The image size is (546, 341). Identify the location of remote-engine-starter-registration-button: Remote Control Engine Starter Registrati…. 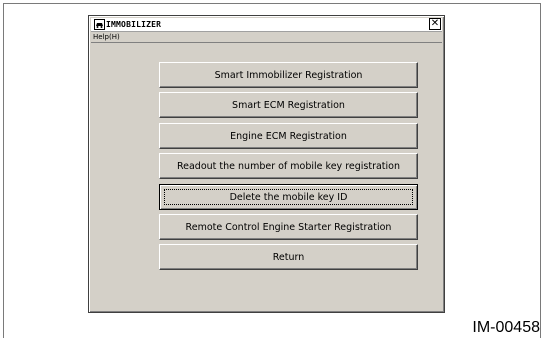
(288, 227).